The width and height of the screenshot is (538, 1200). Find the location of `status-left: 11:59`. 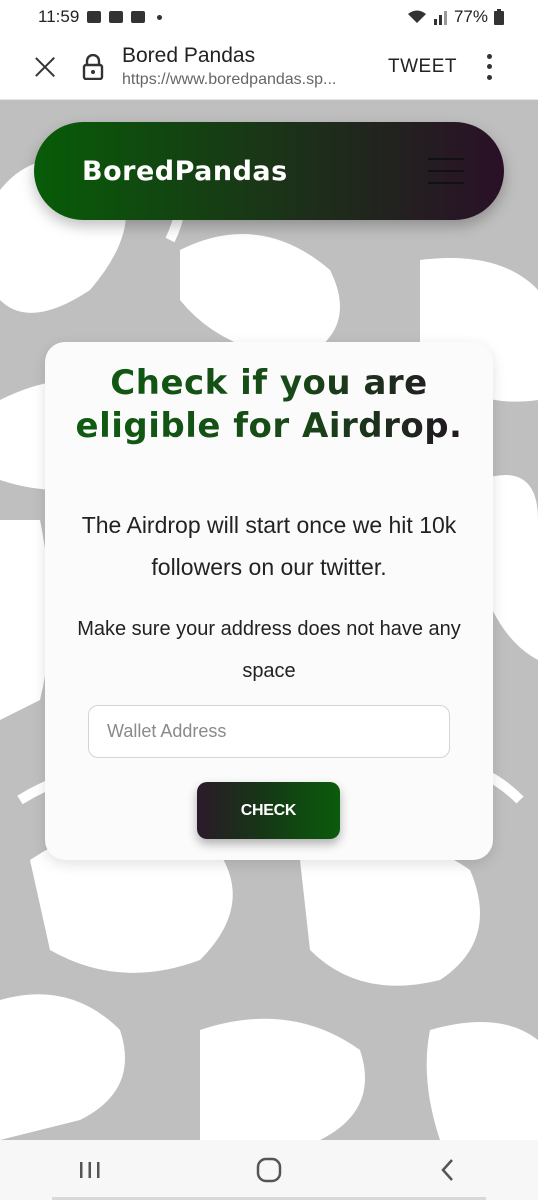

status-left: 11:59 is located at coordinates (100, 17).